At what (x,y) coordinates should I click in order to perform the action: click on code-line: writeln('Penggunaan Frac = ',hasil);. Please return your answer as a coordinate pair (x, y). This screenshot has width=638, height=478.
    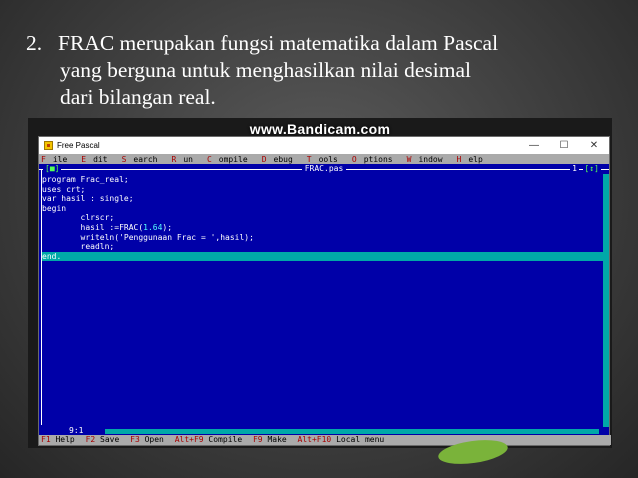
    Looking at the image, I should click on (148, 237).